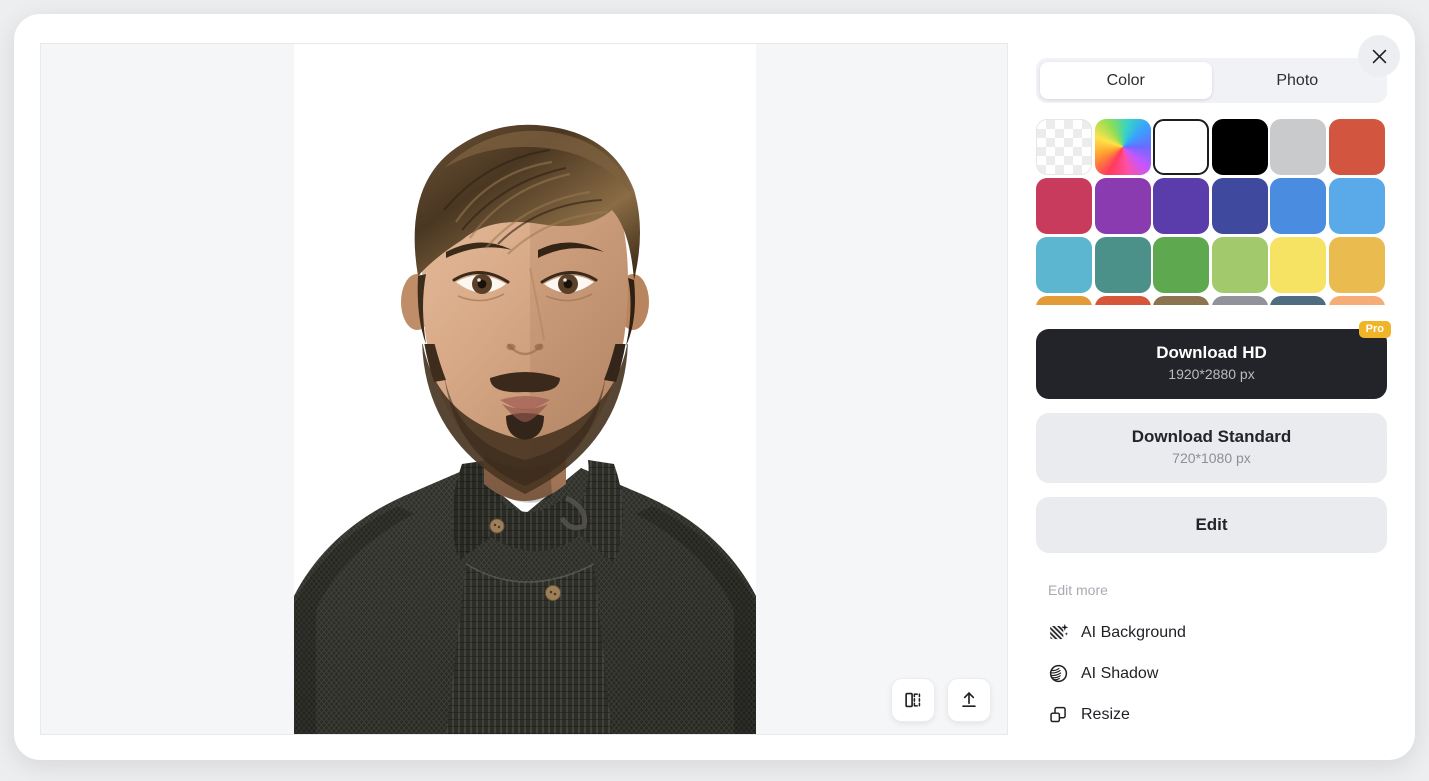 The width and height of the screenshot is (1429, 781). What do you see at coordinates (1211, 374) in the screenshot?
I see `download-hd-subtitle: 1920*2880 px` at bounding box center [1211, 374].